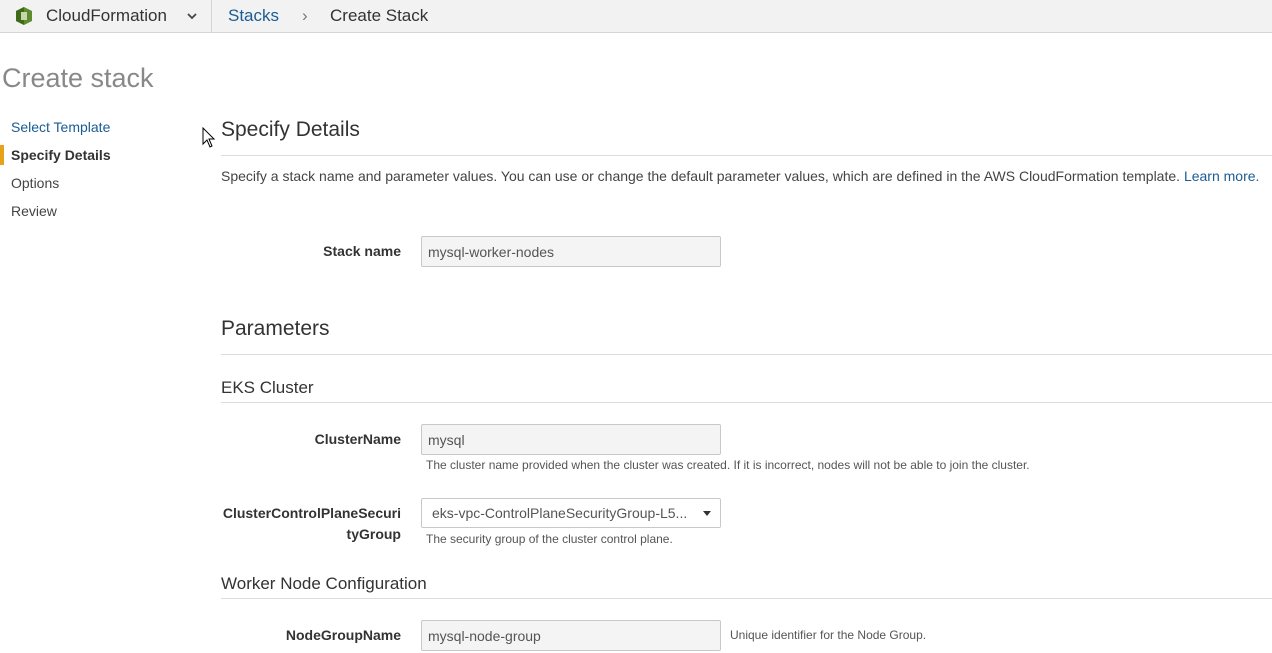 The width and height of the screenshot is (1272, 653). Describe the element at coordinates (253, 16) in the screenshot. I see `breadcrumb-stacks-link: Stacks` at that location.